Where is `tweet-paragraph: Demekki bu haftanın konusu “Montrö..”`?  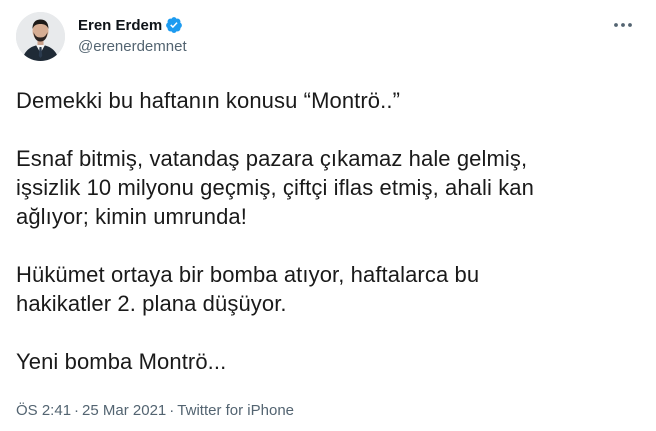
tweet-paragraph: Demekki bu haftanın konusu “Montrö..” is located at coordinates (208, 100).